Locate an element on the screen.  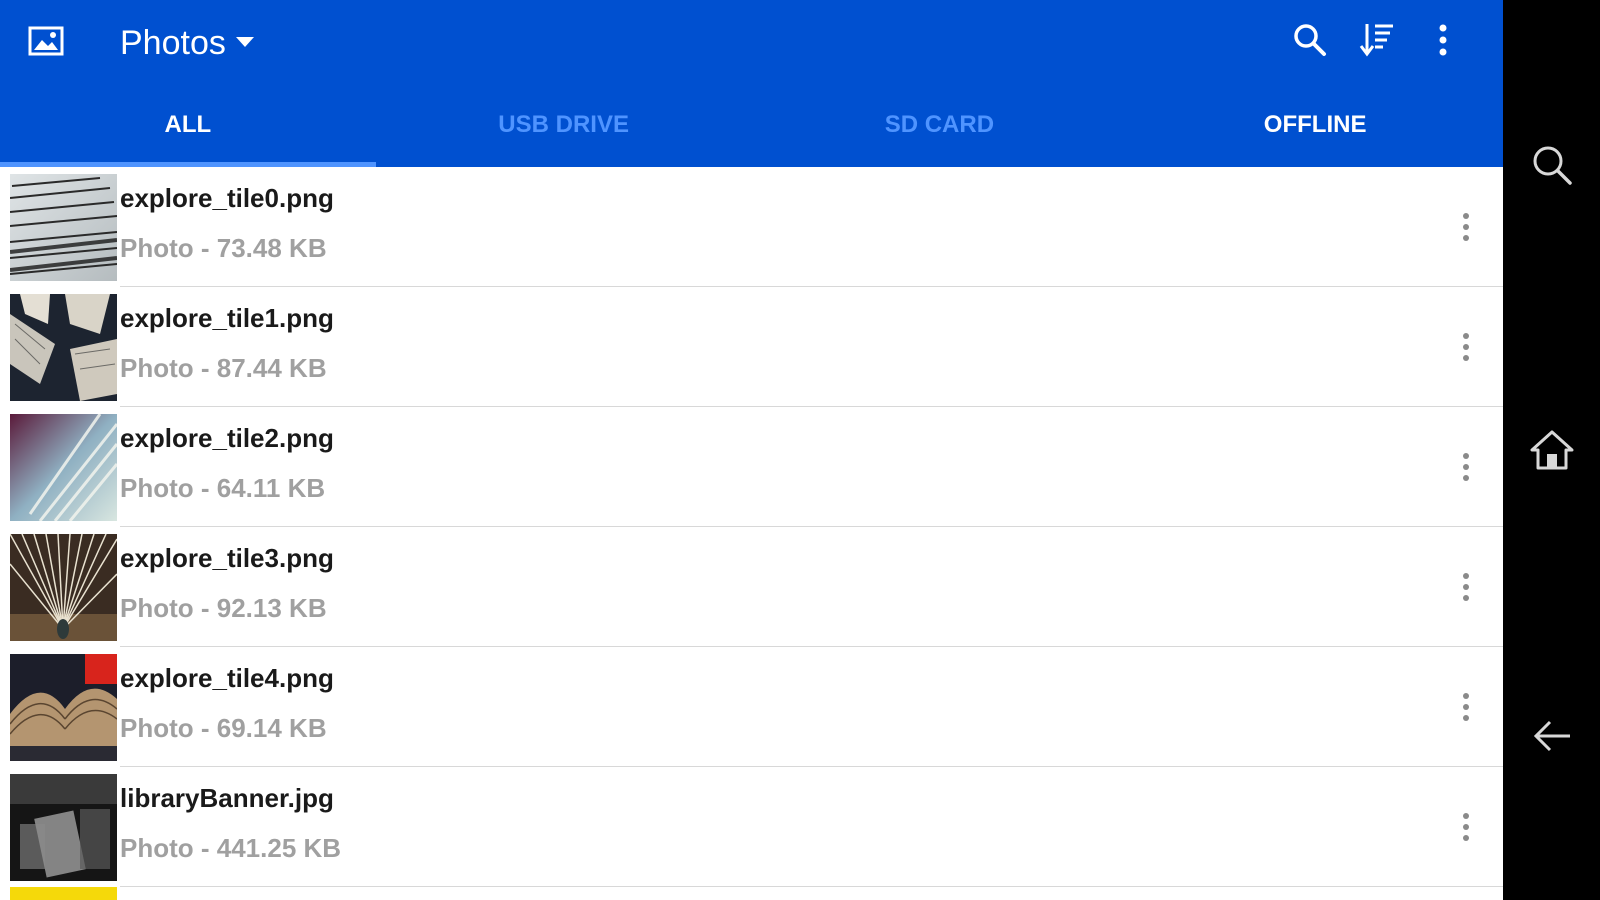
file-name: explore_tile3.png is located at coordinates (227, 558).